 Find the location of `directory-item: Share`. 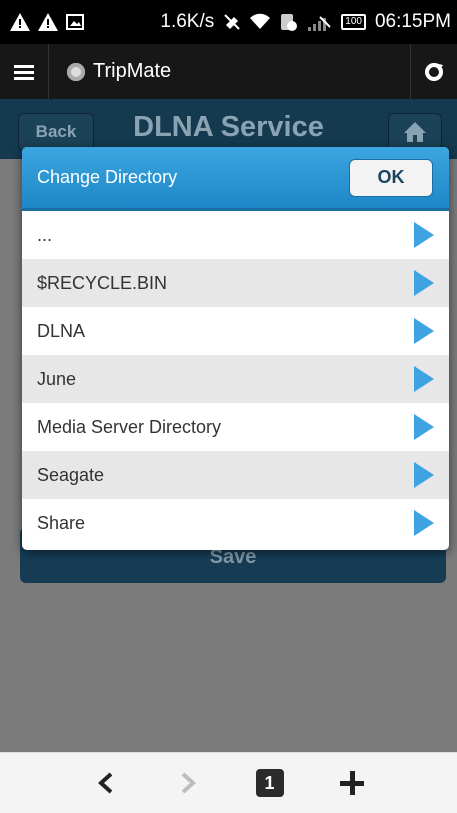

directory-item: Share is located at coordinates (235, 523).